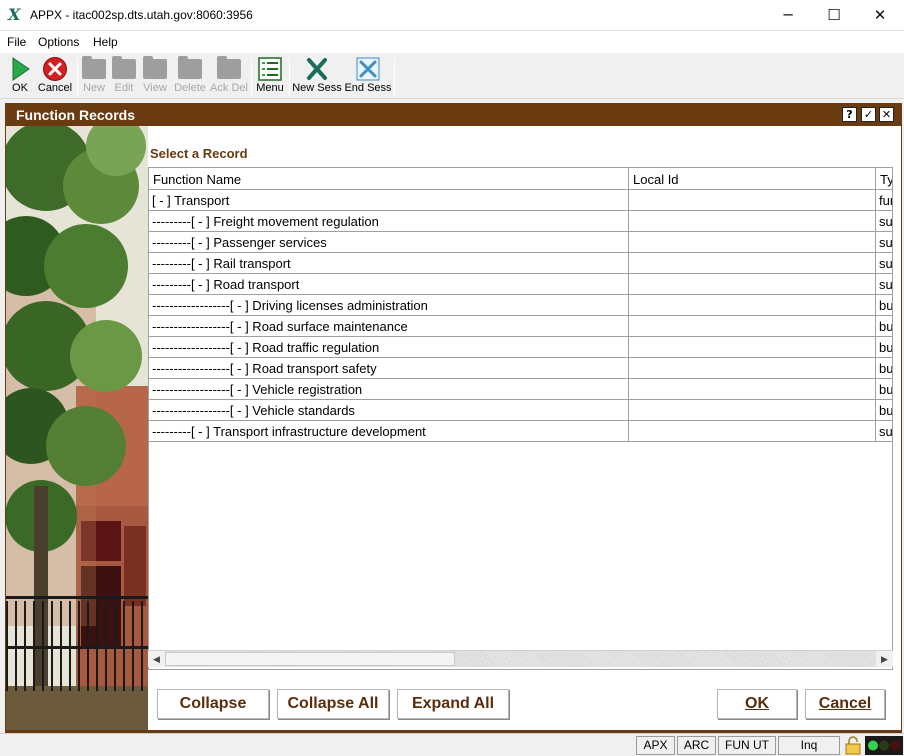 The height and width of the screenshot is (756, 904). I want to click on status-mode: Inq, so click(809, 745).